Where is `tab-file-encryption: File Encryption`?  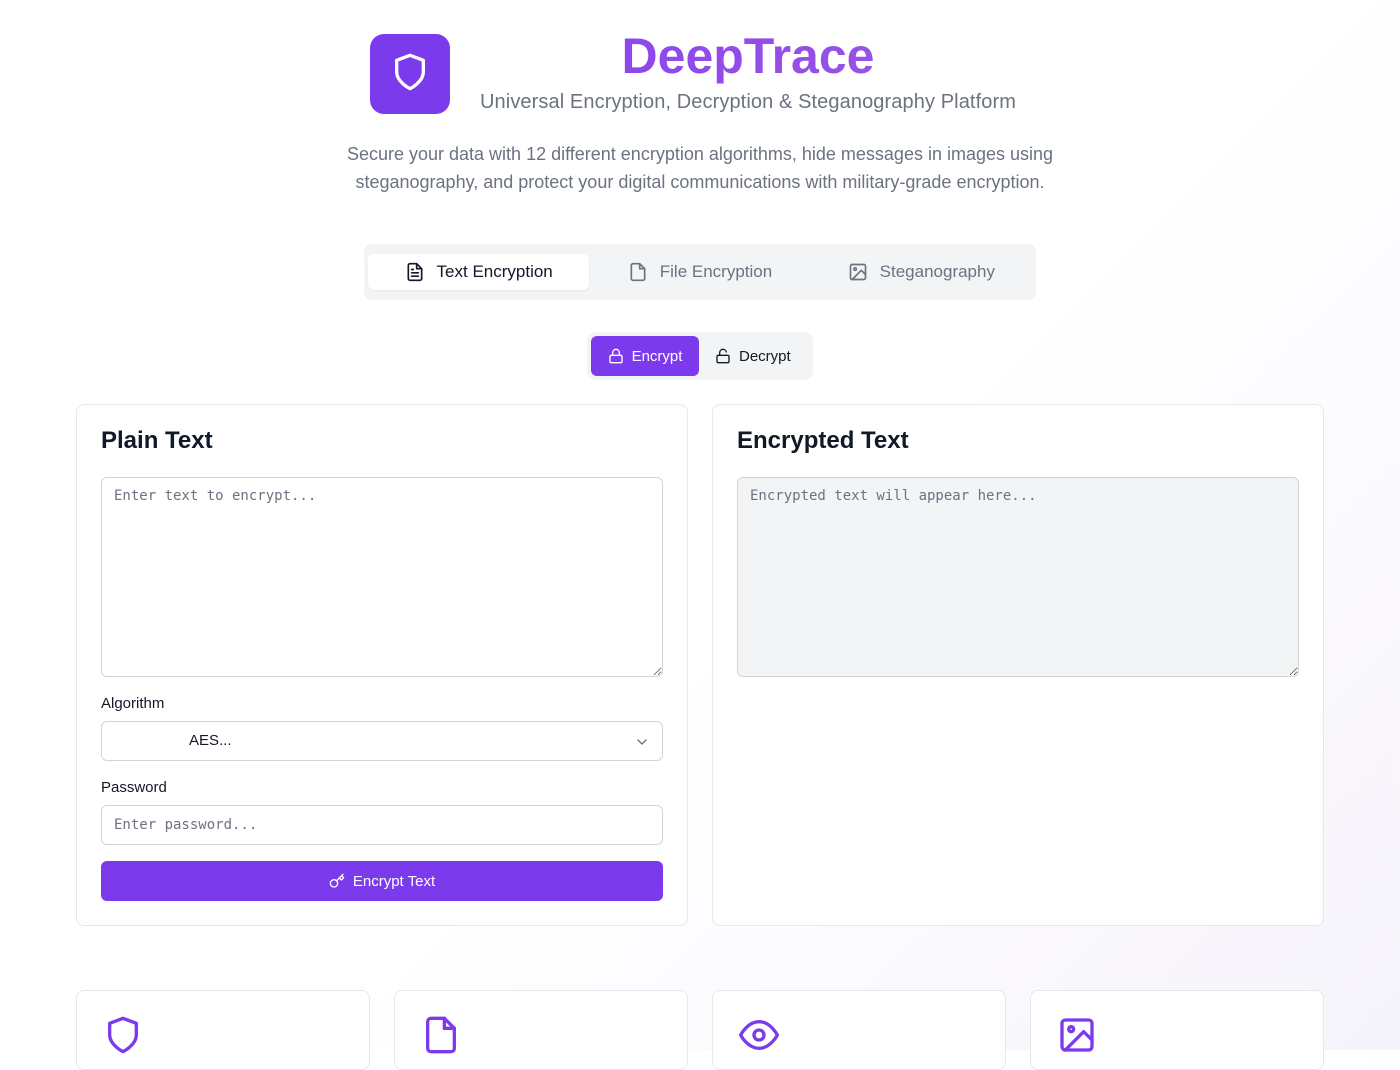
tab-file-encryption: File Encryption is located at coordinates (699, 272).